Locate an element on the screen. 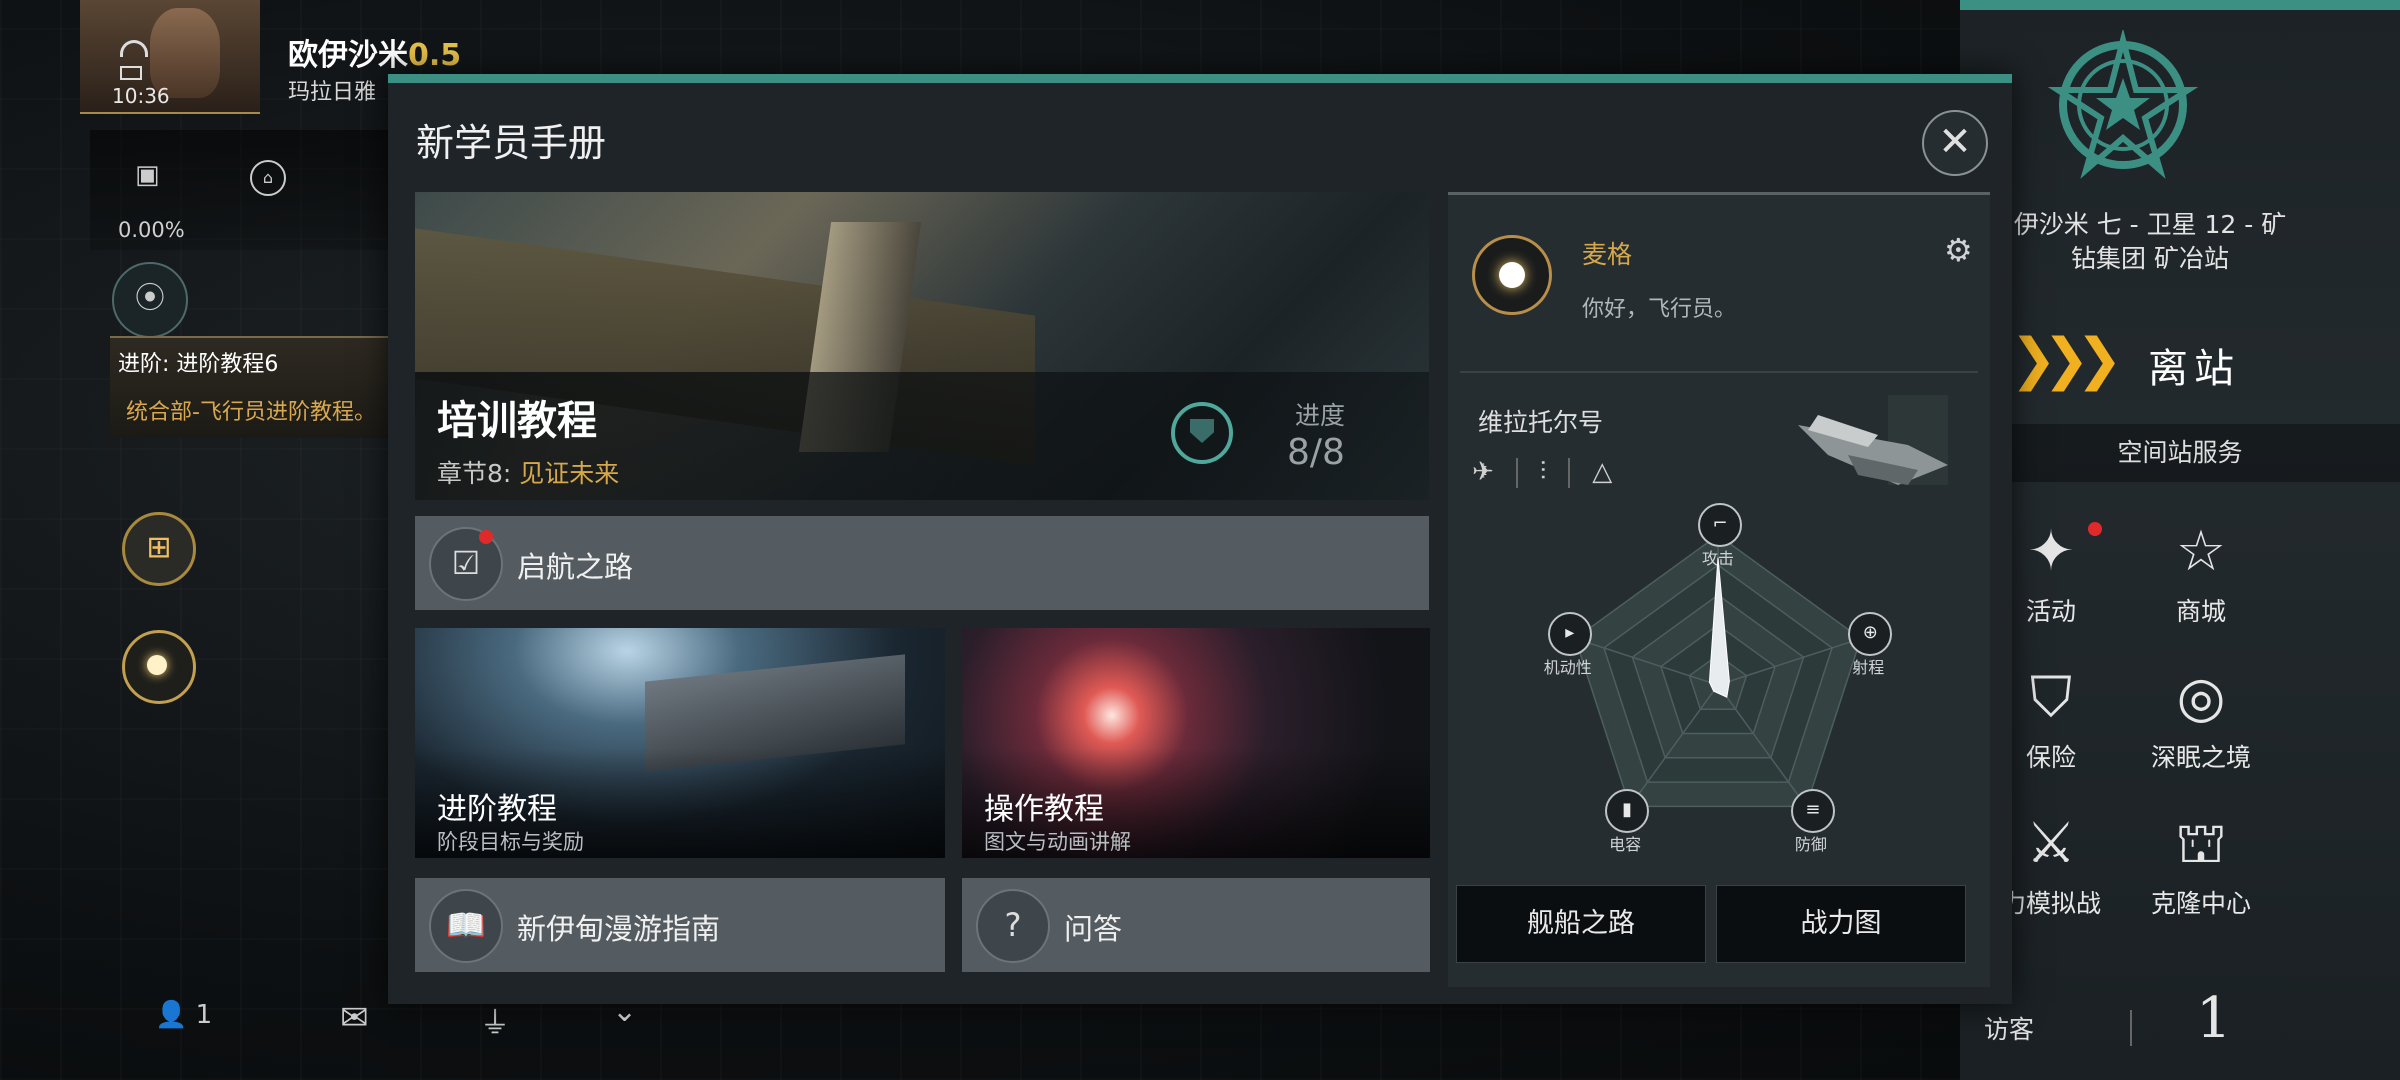  ship-image is located at coordinates (1873, 445).